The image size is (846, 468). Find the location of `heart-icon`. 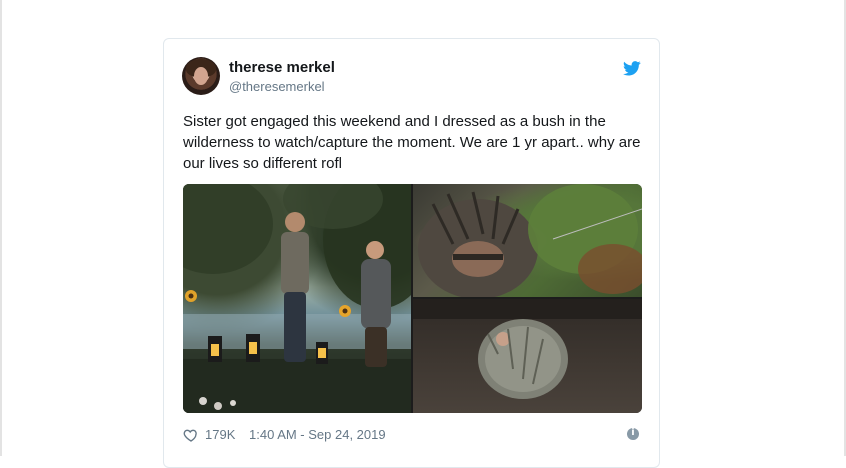

heart-icon is located at coordinates (191, 435).